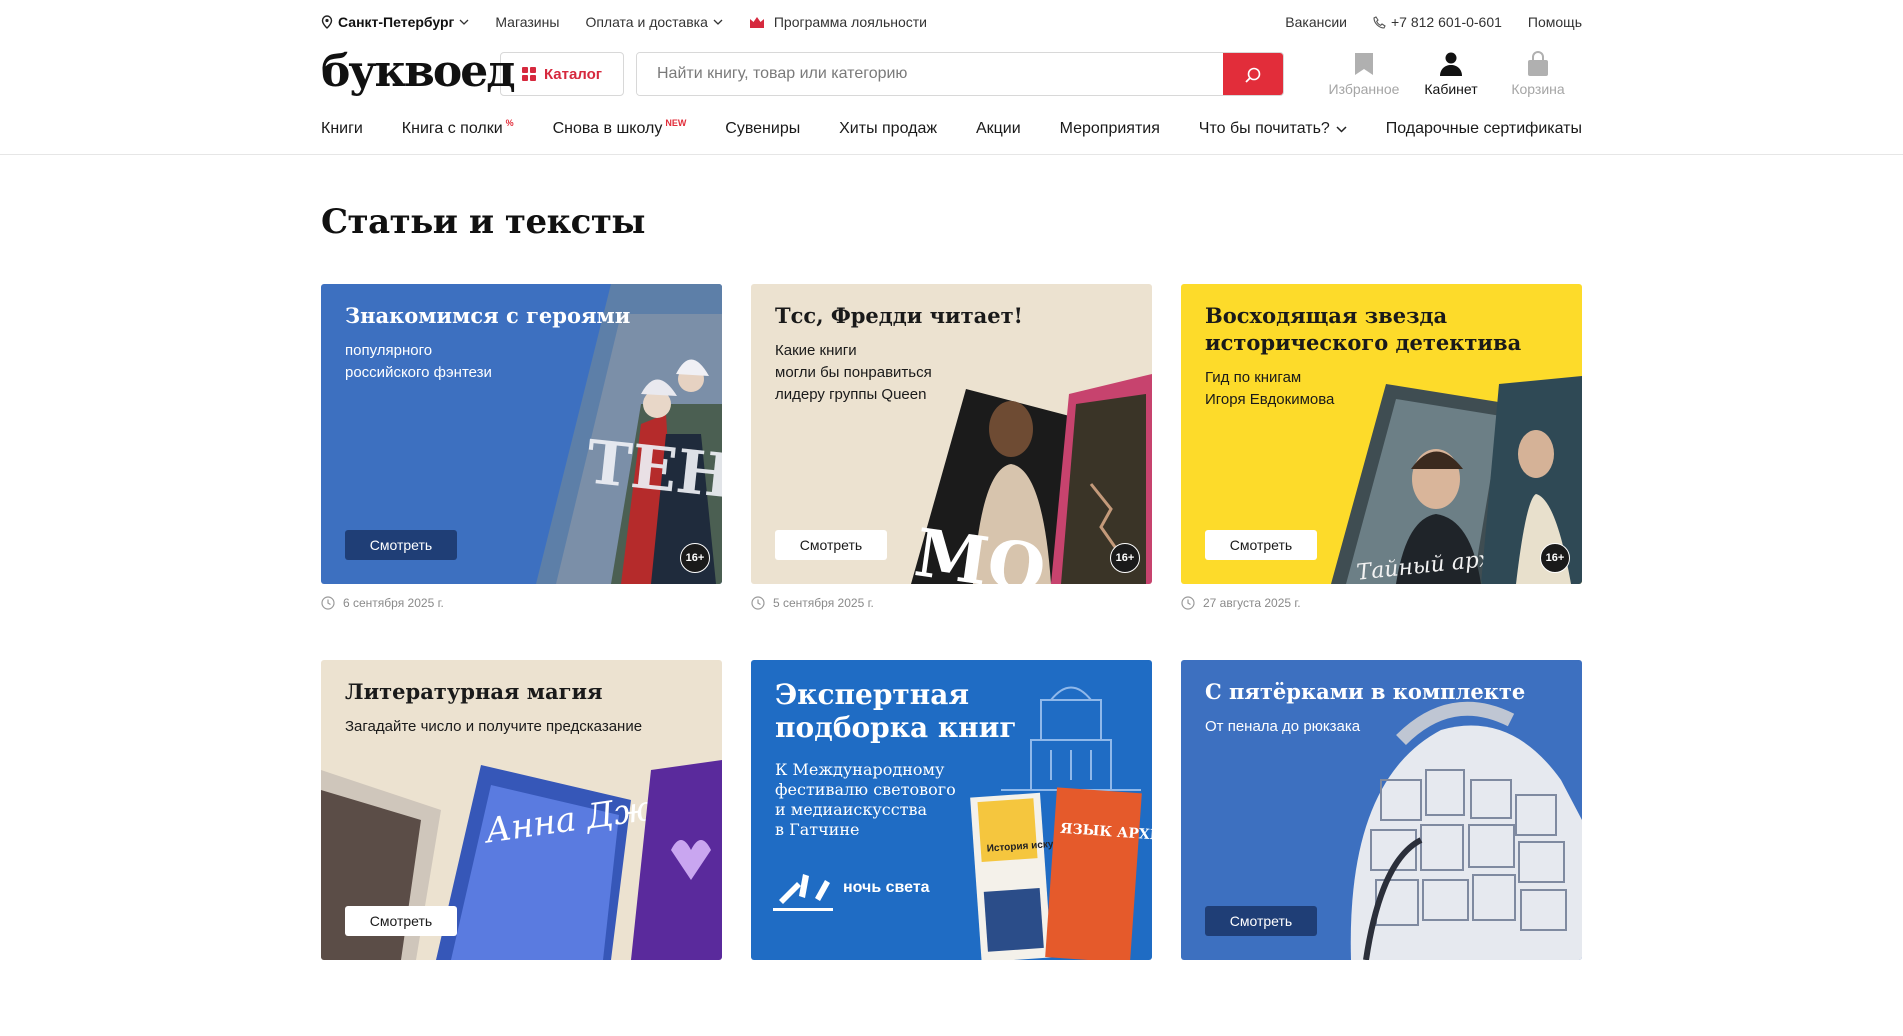 The height and width of the screenshot is (1036, 1903). I want to click on logo-text: буквоед, so click(418, 71).